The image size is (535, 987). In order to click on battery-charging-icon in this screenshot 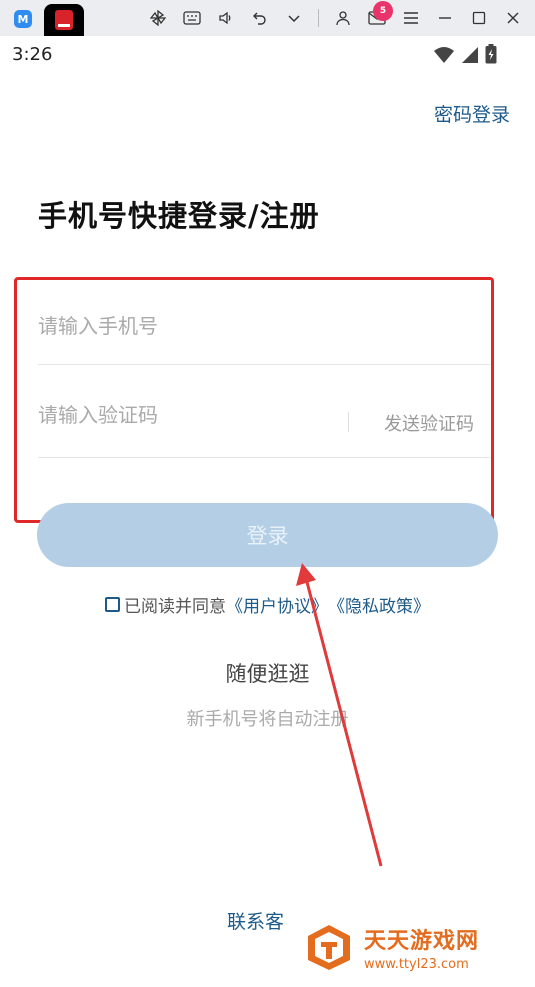, I will do `click(491, 56)`.